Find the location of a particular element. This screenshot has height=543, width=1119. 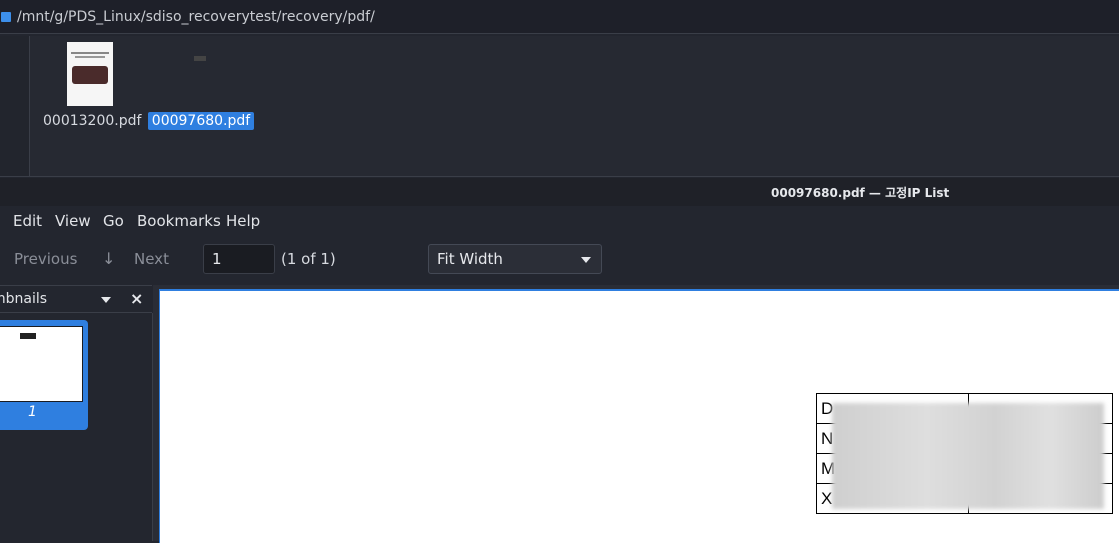

page-number-input is located at coordinates (239, 259).